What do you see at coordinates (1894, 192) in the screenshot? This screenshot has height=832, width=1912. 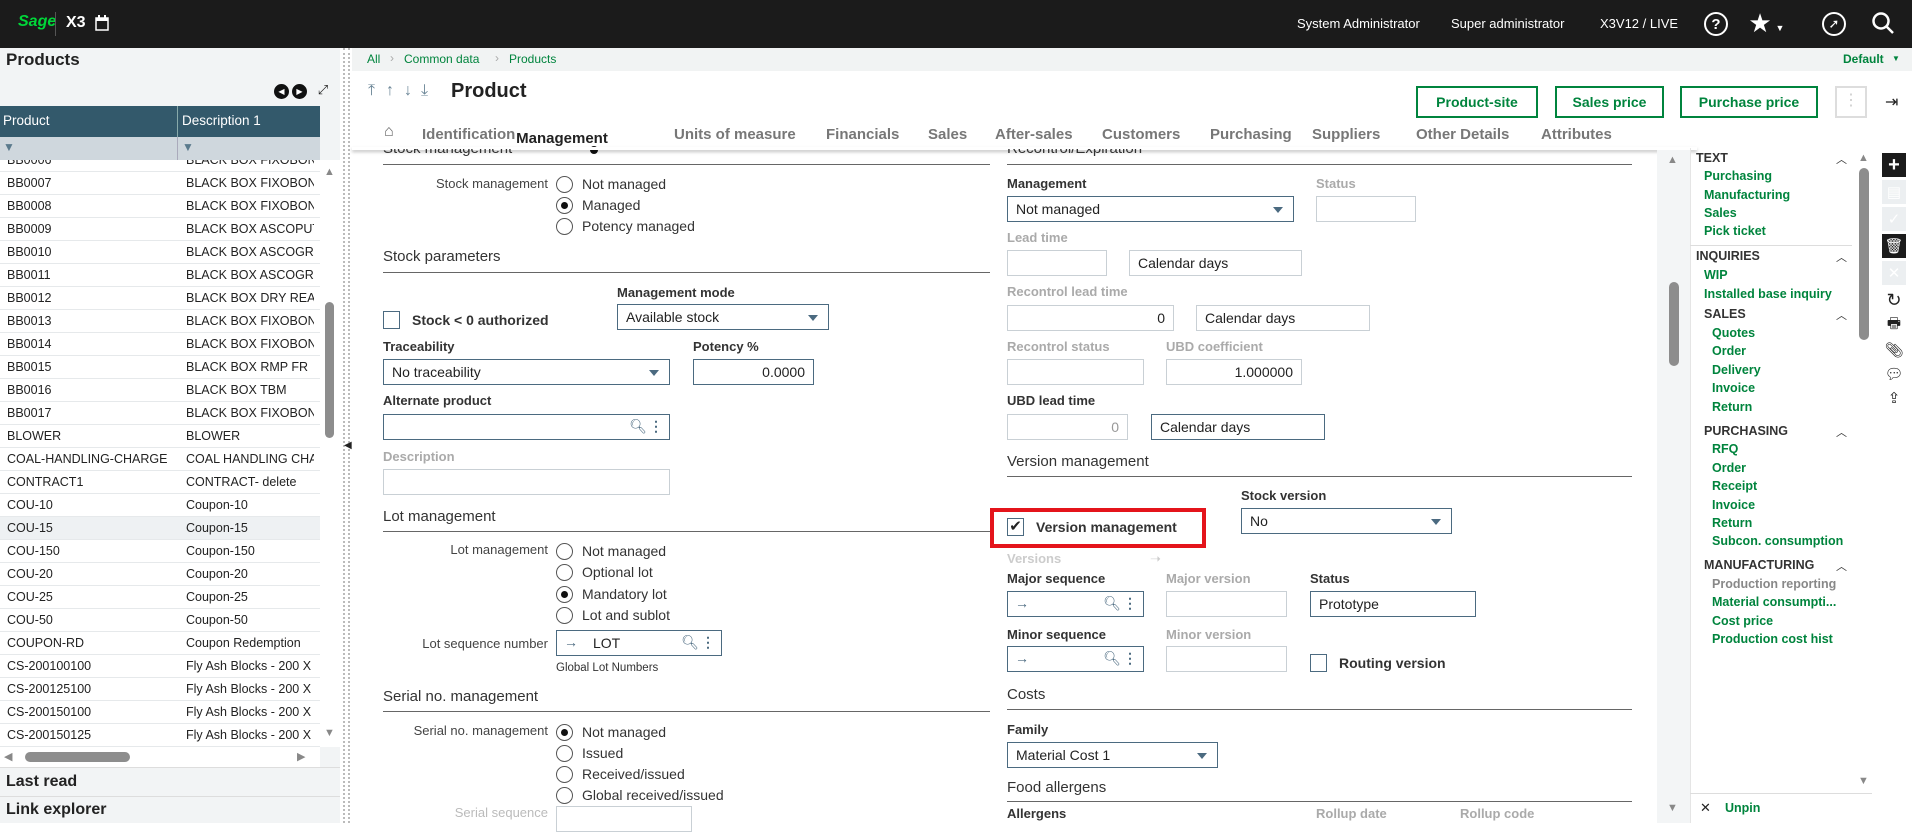 I see `save-icon: ▤` at bounding box center [1894, 192].